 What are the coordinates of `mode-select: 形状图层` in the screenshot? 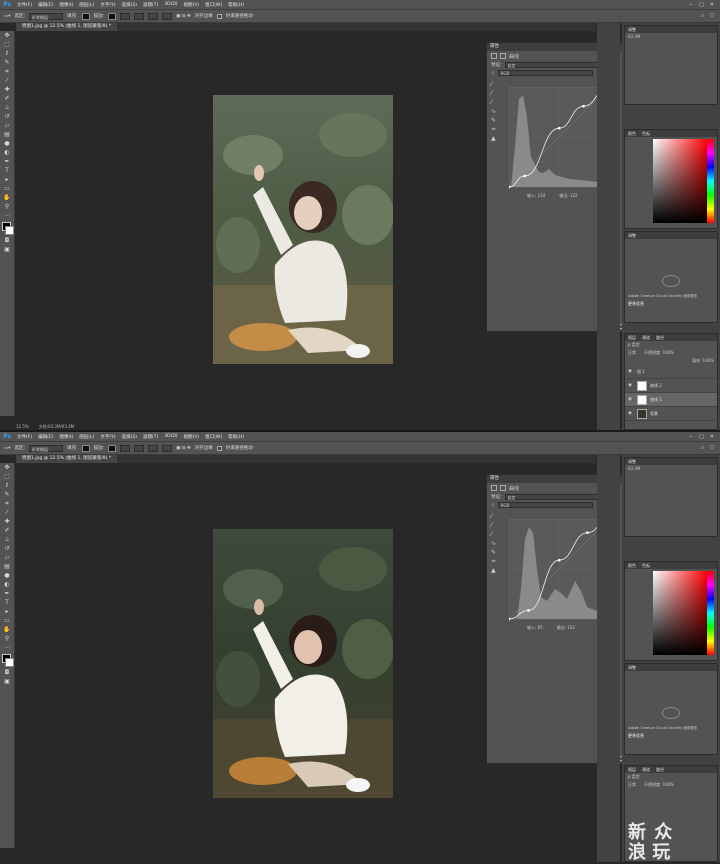 It's located at (46, 448).